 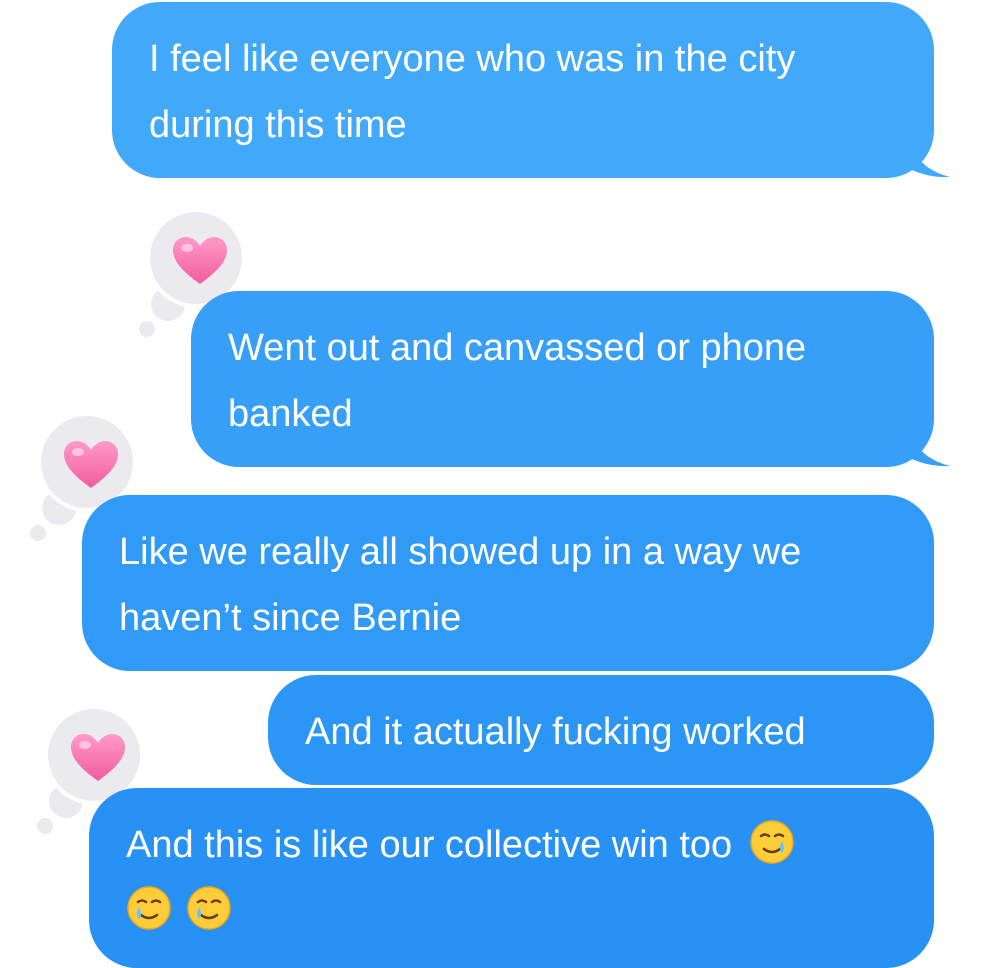 I want to click on message-line: And it actually fucking worked, so click(x=555, y=732).